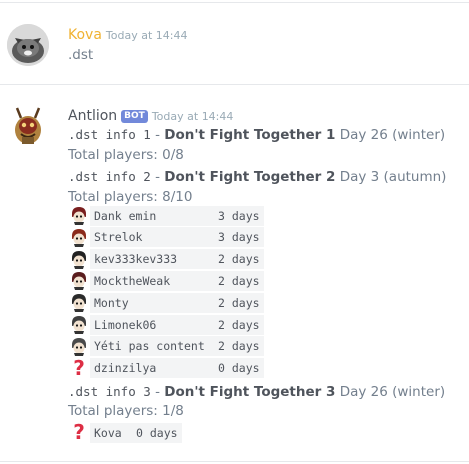 The height and width of the screenshot is (464, 469). I want to click on player-row: kev333kev333 2 days, so click(166, 259).